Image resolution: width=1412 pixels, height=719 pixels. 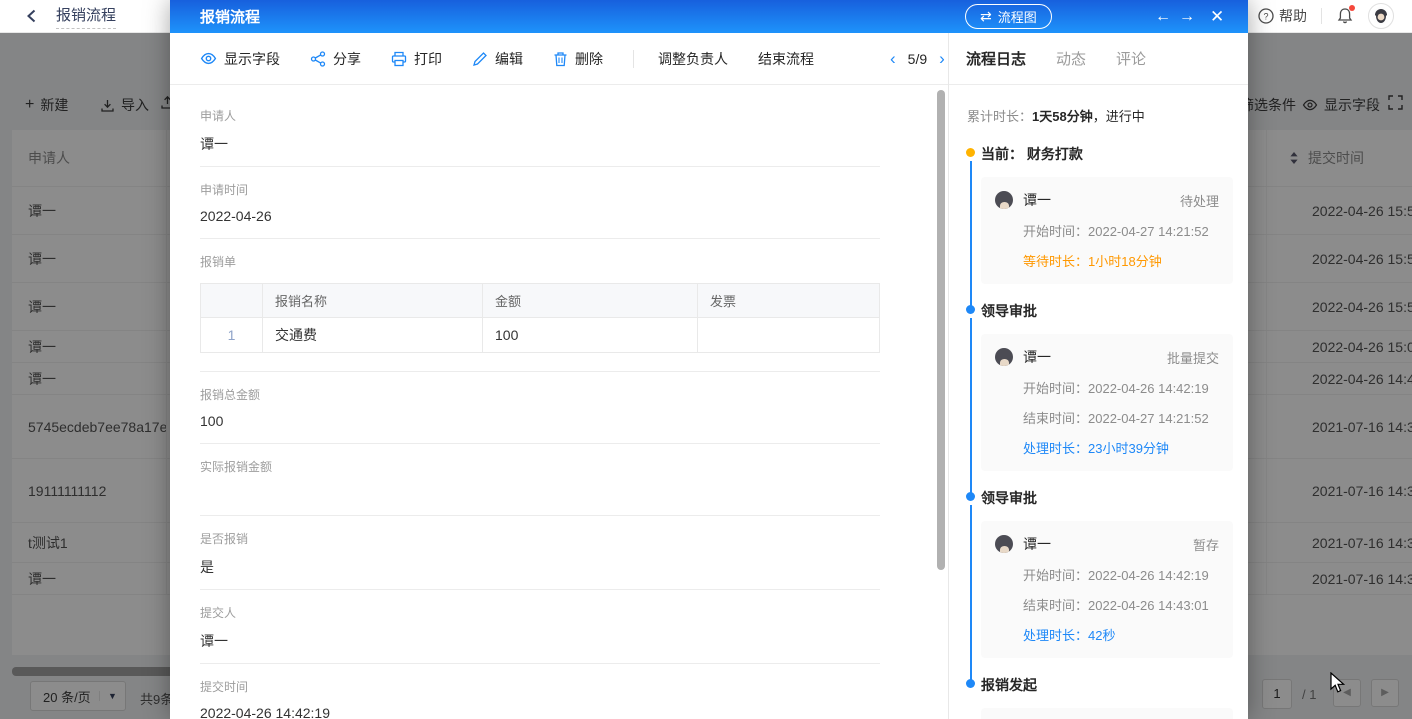 What do you see at coordinates (893, 58) in the screenshot?
I see `prev-record-icon: ‹` at bounding box center [893, 58].